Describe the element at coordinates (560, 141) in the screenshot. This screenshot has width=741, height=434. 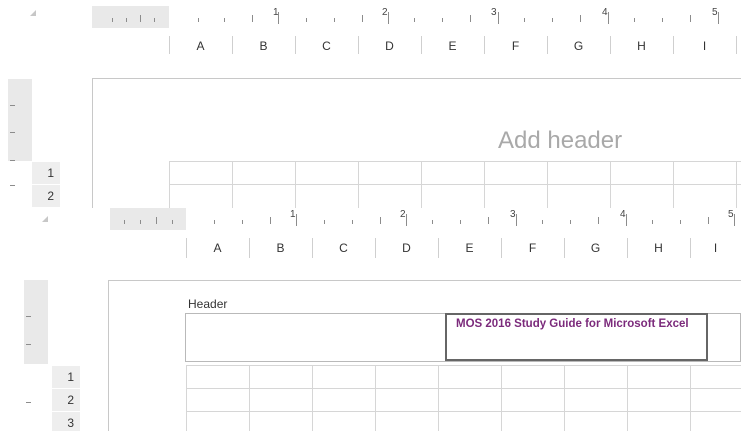
I see `add-header-placeholder: Add header` at that location.